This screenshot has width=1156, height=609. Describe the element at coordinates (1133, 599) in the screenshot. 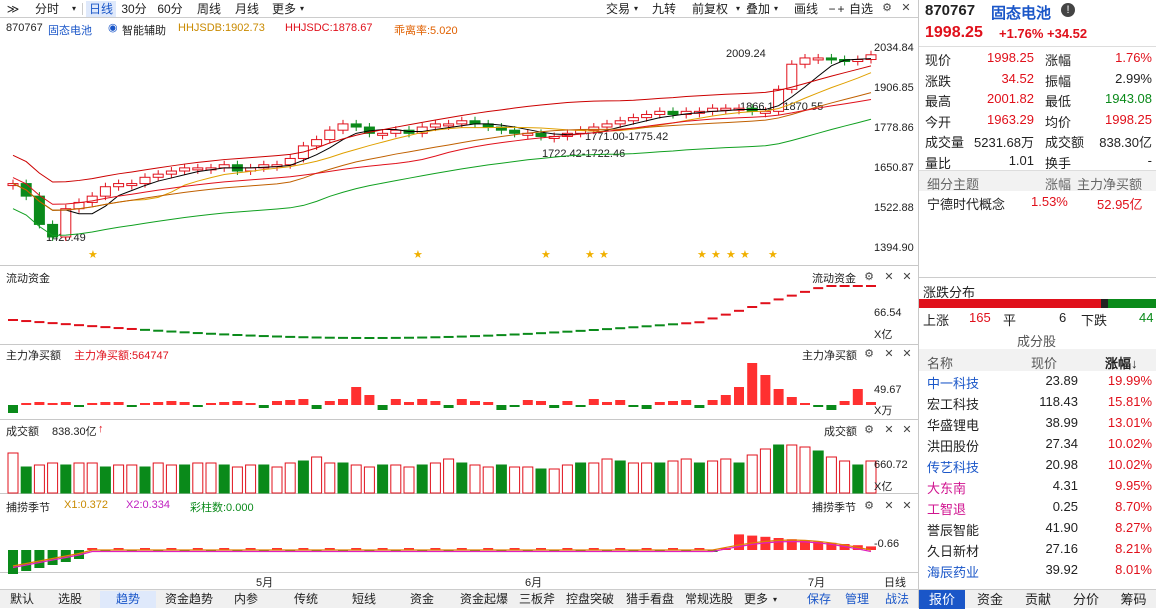

I see `tab-chips: 筹码` at that location.